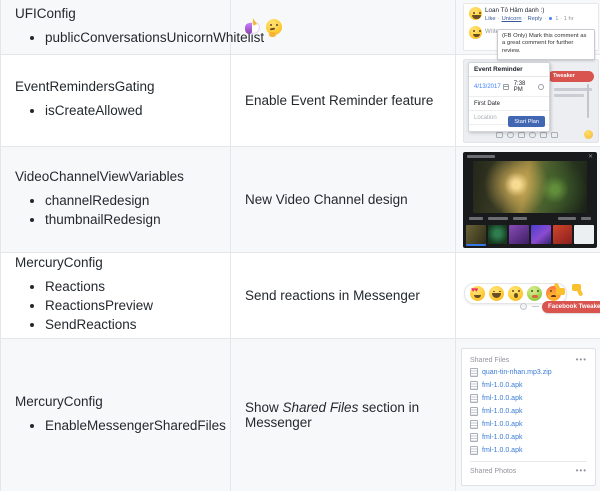 The height and width of the screenshot is (491, 600). What do you see at coordinates (526, 121) in the screenshot?
I see `start-plan-button: Start Plan` at bounding box center [526, 121].